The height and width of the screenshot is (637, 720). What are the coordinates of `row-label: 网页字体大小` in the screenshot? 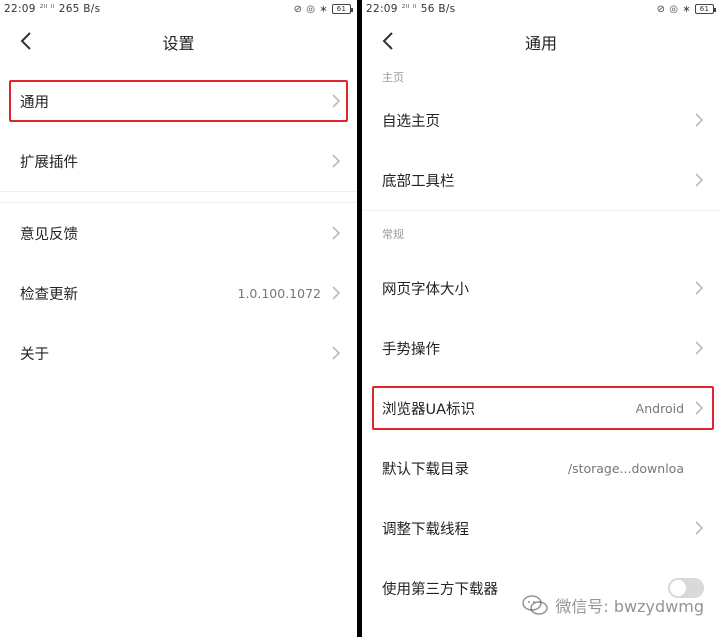 It's located at (425, 289).